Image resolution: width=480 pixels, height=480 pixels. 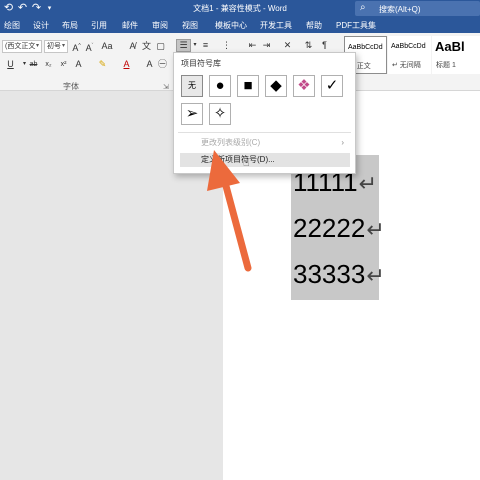 I want to click on sort-icon: ⇅, so click(x=308, y=45).